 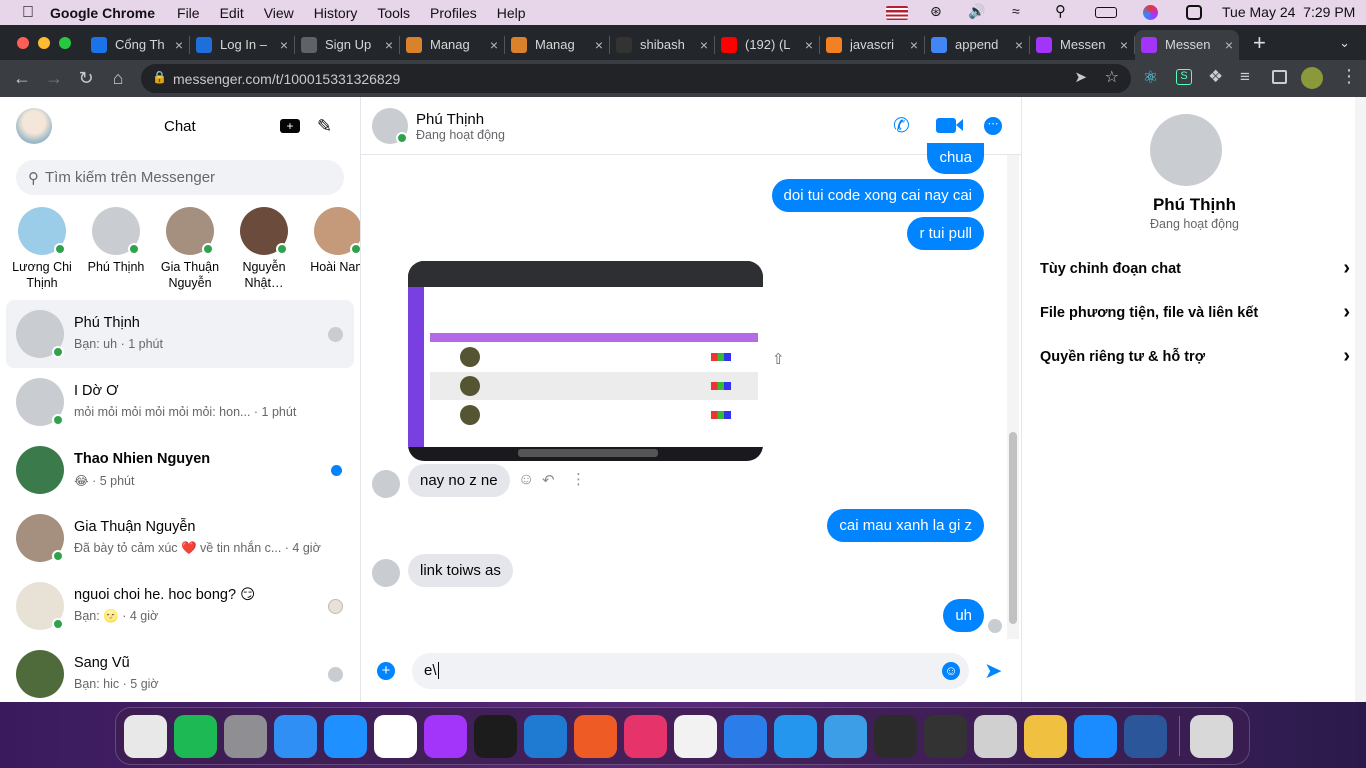 What do you see at coordinates (453, 13) in the screenshot?
I see `menu-profiles: Profiles` at bounding box center [453, 13].